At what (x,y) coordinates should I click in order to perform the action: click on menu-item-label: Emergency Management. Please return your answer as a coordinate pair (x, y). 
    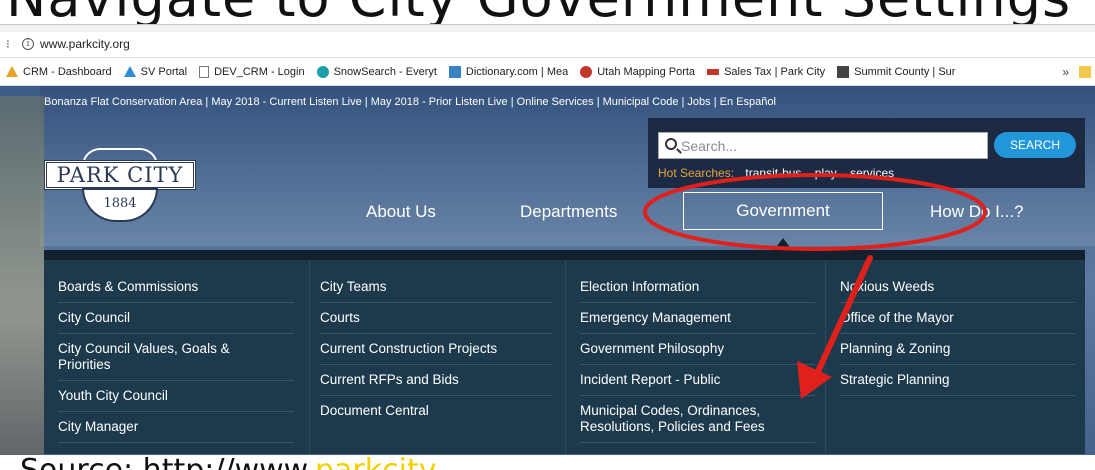
    Looking at the image, I should click on (655, 317).